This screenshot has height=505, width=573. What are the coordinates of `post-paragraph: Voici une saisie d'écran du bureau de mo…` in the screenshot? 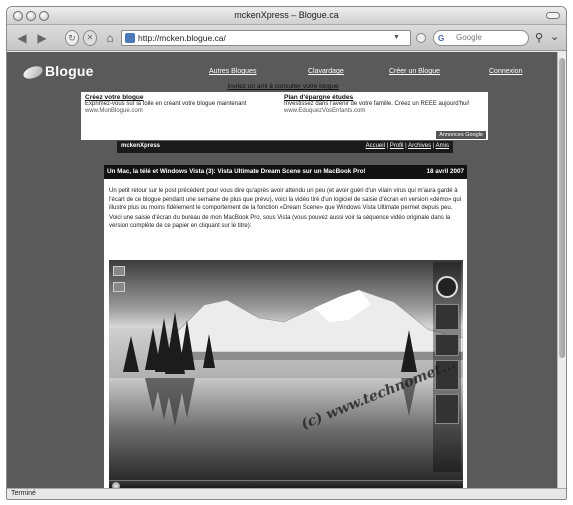 It's located at (280, 222).